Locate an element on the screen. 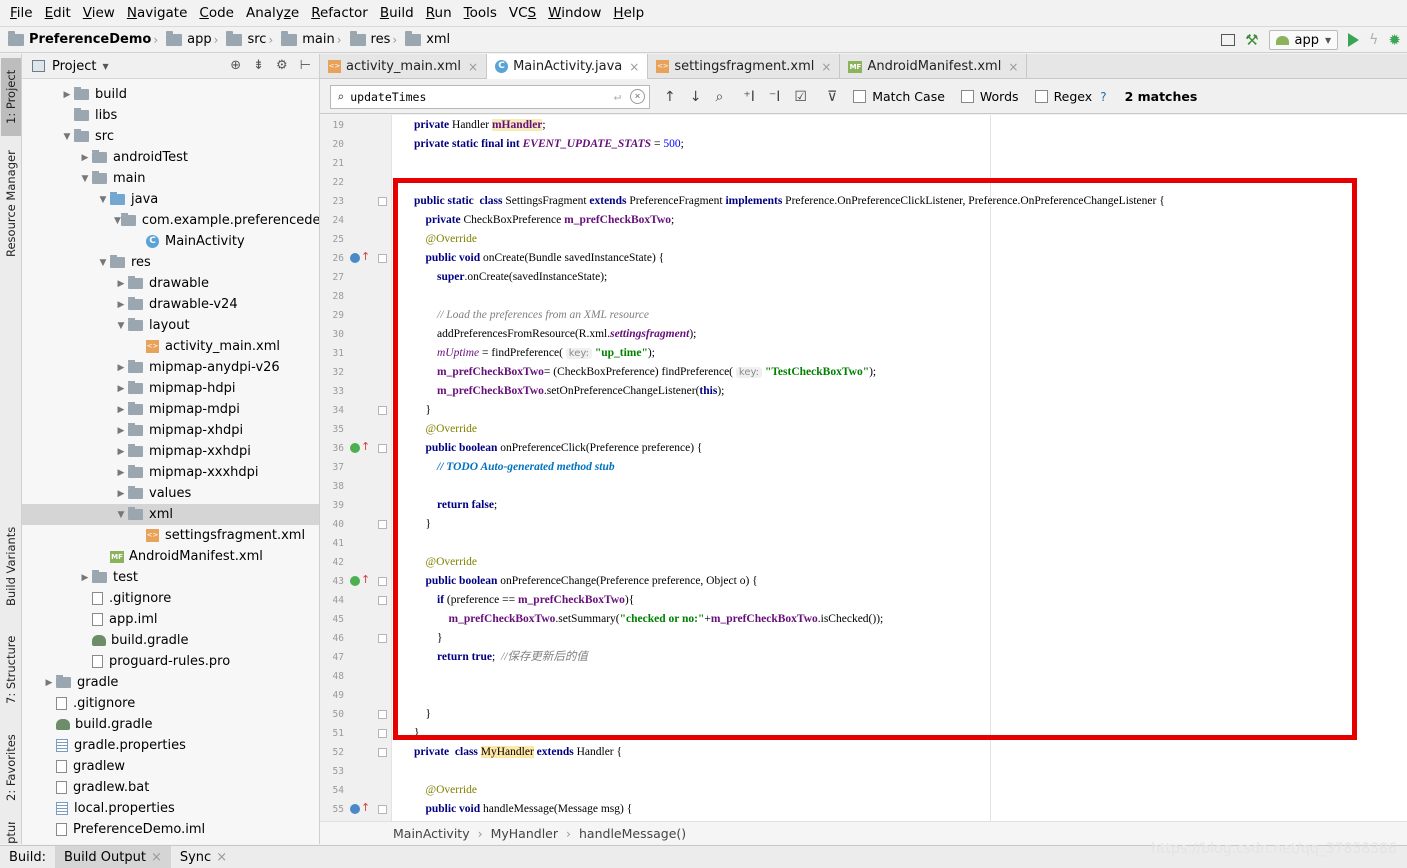  tool-tab-build-variants: Build Variants is located at coordinates (11, 566).